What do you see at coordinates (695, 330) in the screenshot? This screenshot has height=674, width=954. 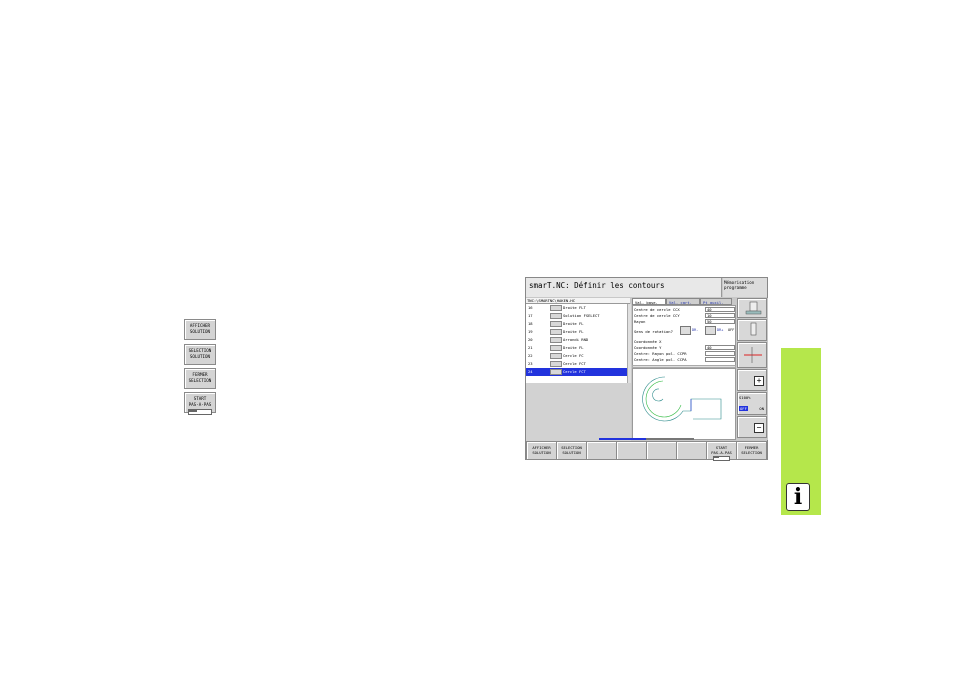 I see `rotation-opt1: DR-` at bounding box center [695, 330].